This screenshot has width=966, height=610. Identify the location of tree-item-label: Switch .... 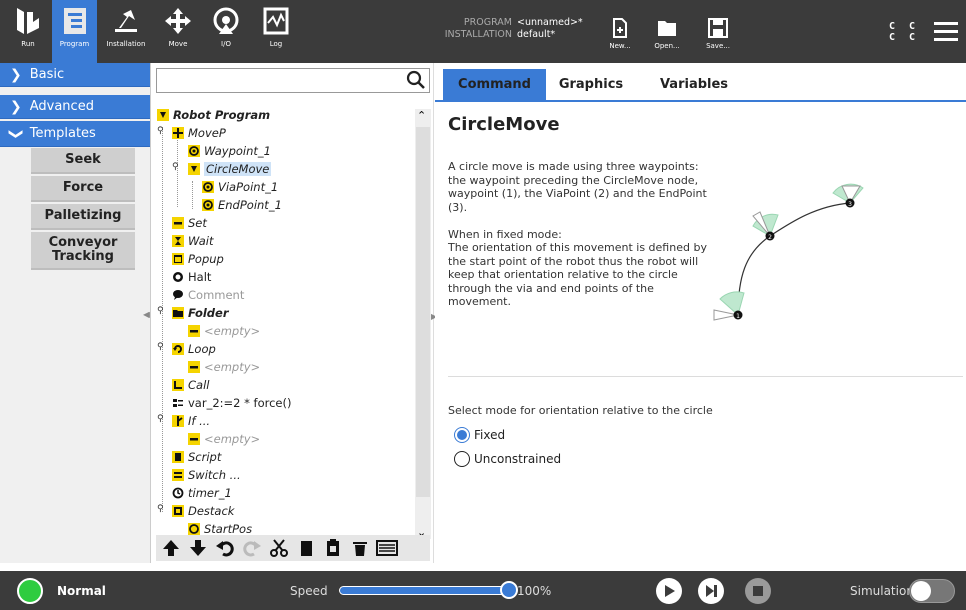
(214, 475).